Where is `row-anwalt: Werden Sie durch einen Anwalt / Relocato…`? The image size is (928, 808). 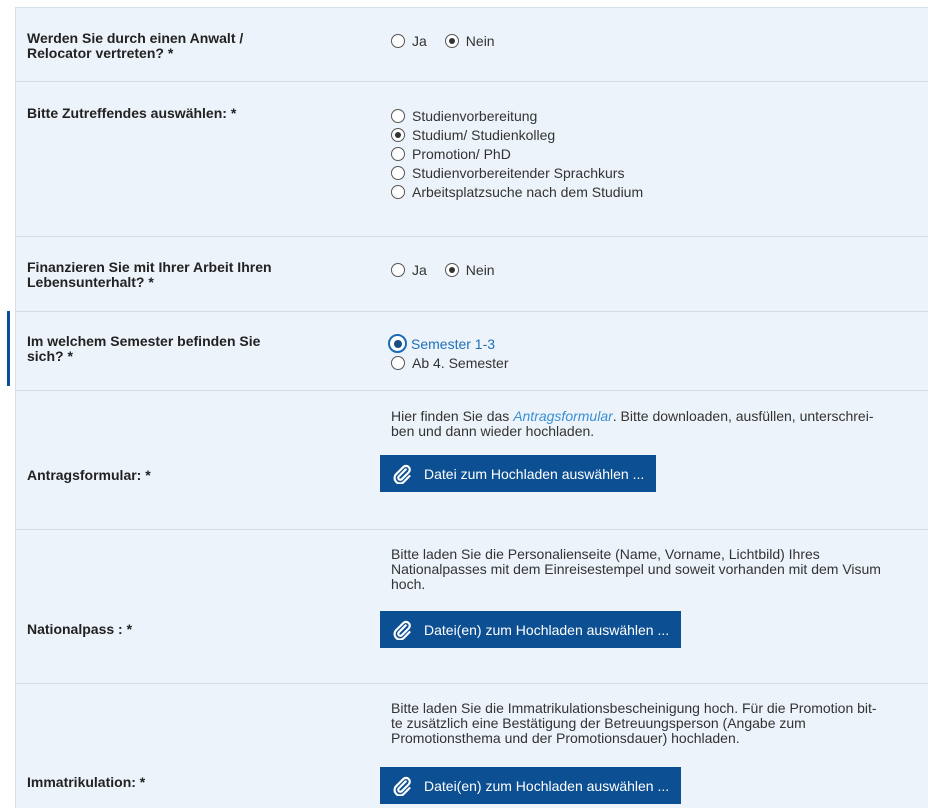 row-anwalt: Werden Sie durch einen Anwalt / Relocato… is located at coordinates (472, 45).